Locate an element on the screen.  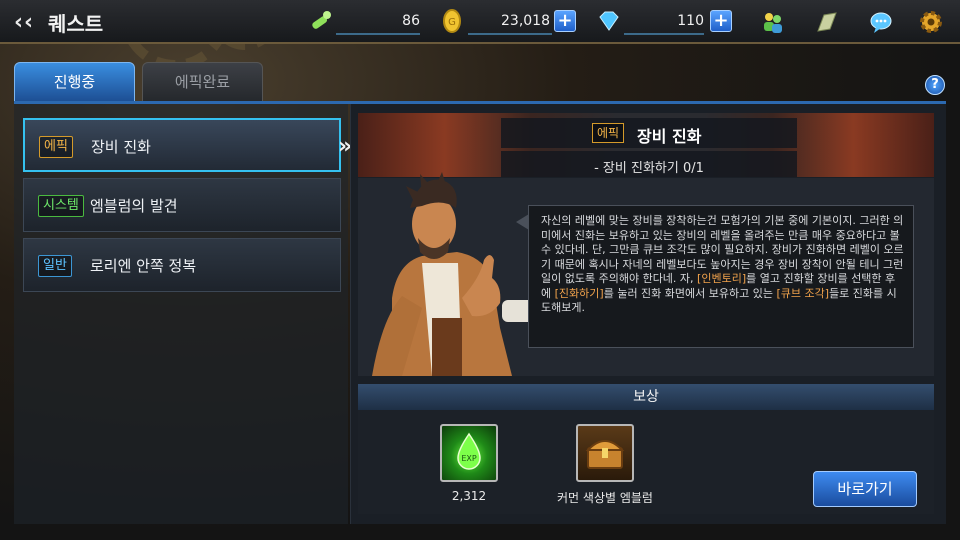
quest-item-lorien-conquest: 일반 로리엔 안쪽 정복 is located at coordinates (182, 265).